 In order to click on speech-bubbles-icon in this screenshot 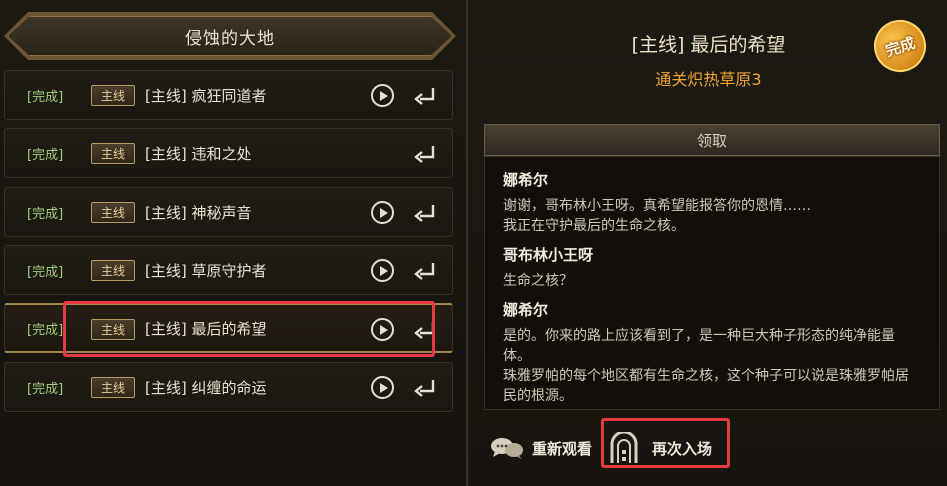, I will do `click(507, 448)`.